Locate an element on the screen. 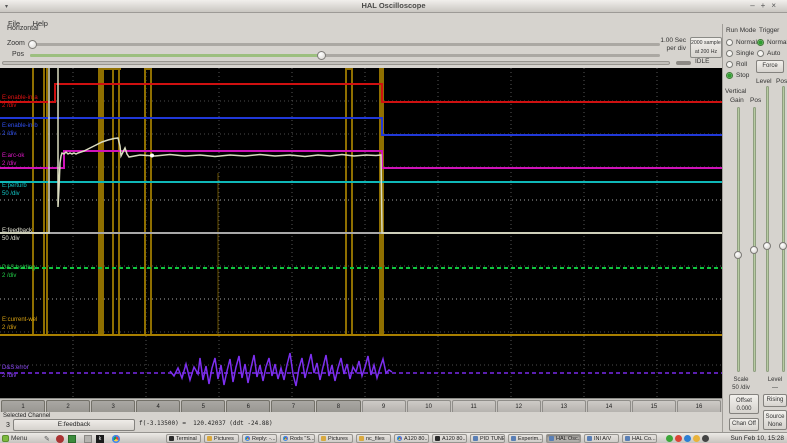 Image resolution: width=787 pixels, height=443 pixels. channel-name: E:current-wel is located at coordinates (20, 320).